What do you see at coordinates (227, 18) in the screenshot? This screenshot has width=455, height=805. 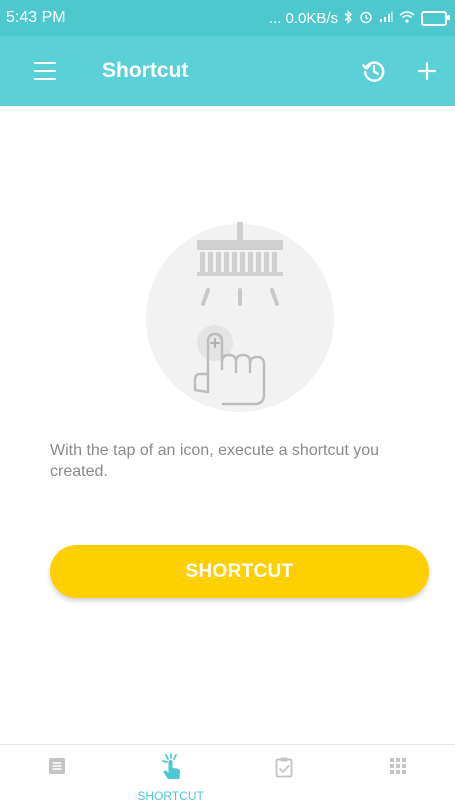 I see `status-bar: 5:43 PM ... 0.0KB/s` at bounding box center [227, 18].